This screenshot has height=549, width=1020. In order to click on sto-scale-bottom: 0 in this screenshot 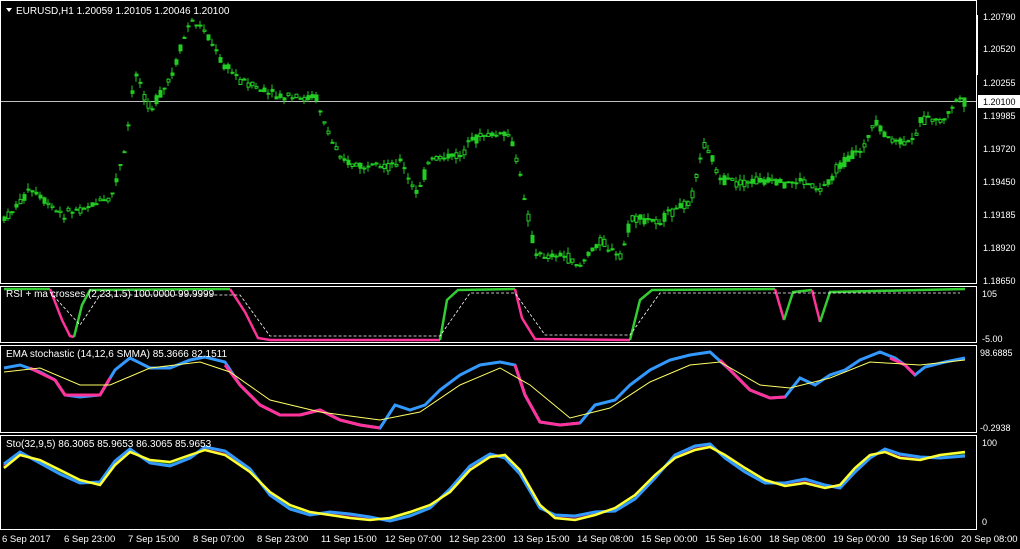, I will do `click(984, 522)`.